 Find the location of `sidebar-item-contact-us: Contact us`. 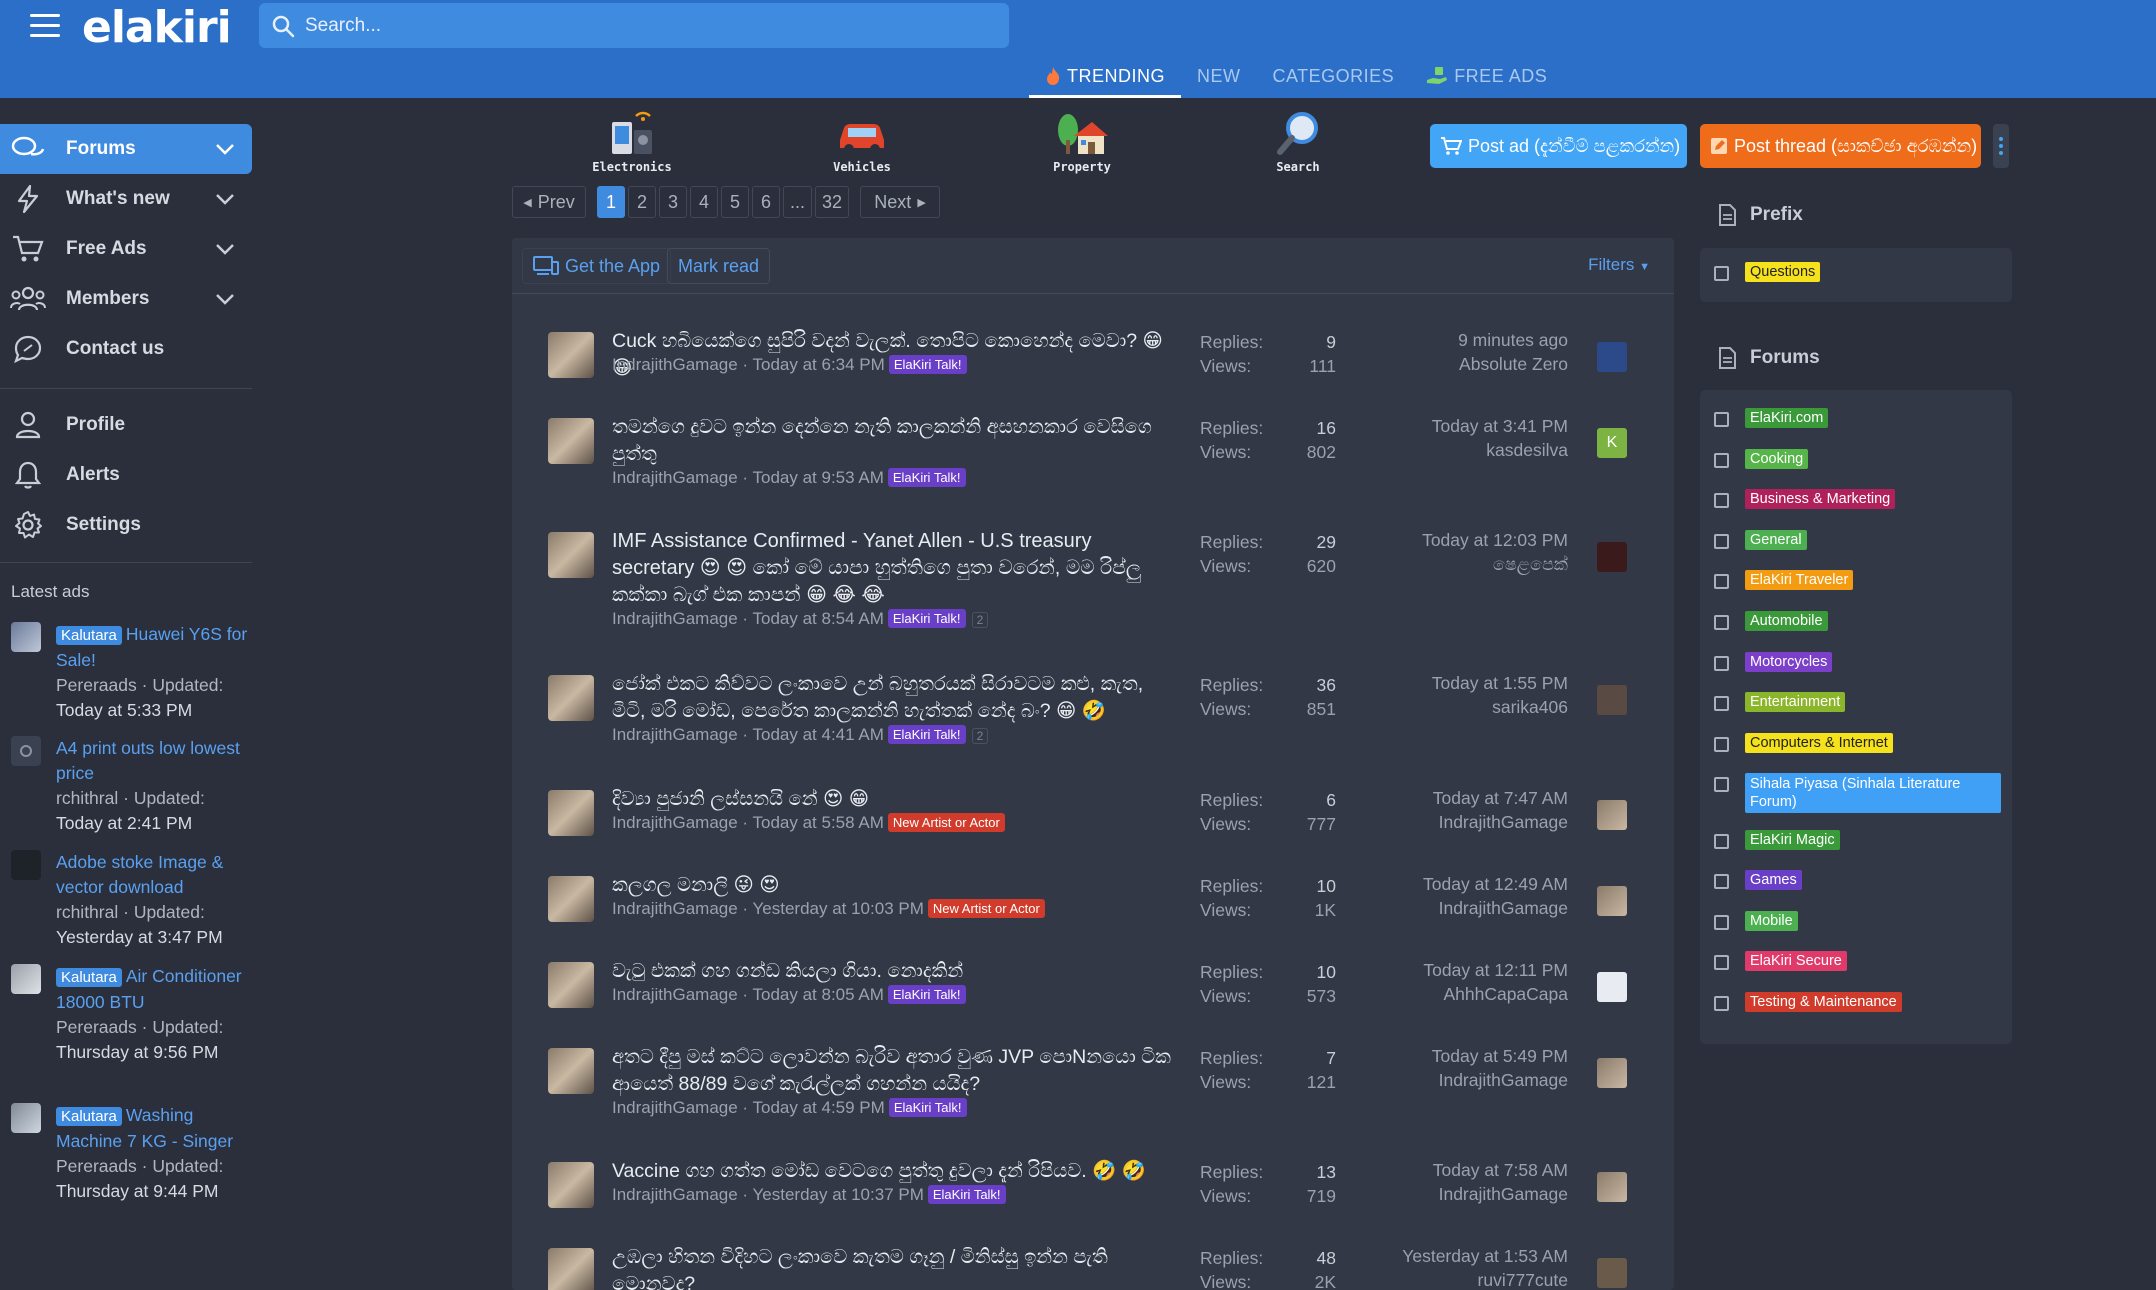

sidebar-item-contact-us: Contact us is located at coordinates (126, 349).